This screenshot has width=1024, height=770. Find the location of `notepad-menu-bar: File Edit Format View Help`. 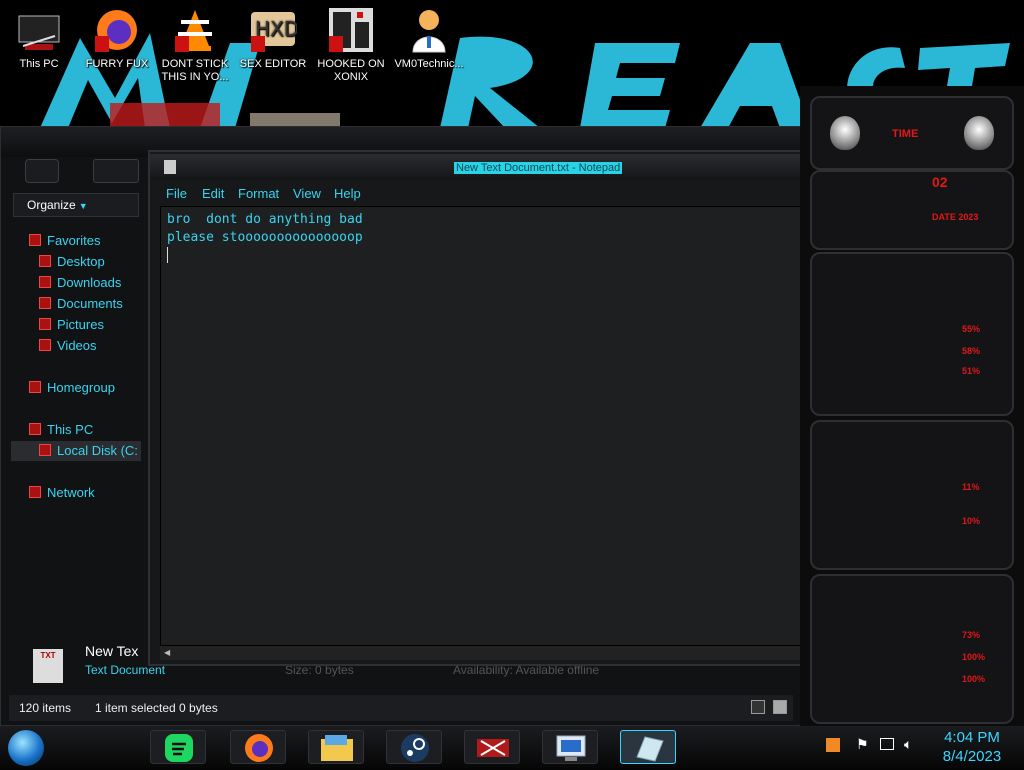

notepad-menu-bar: File Edit Format View Help is located at coordinates (535, 194).